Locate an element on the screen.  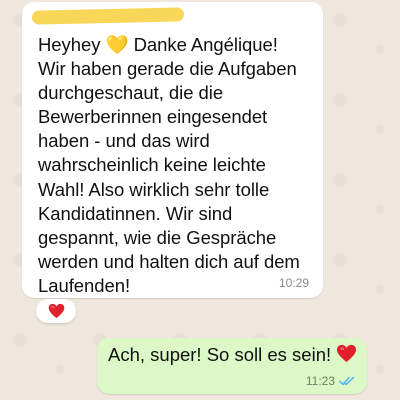
message-reaction is located at coordinates (56, 311).